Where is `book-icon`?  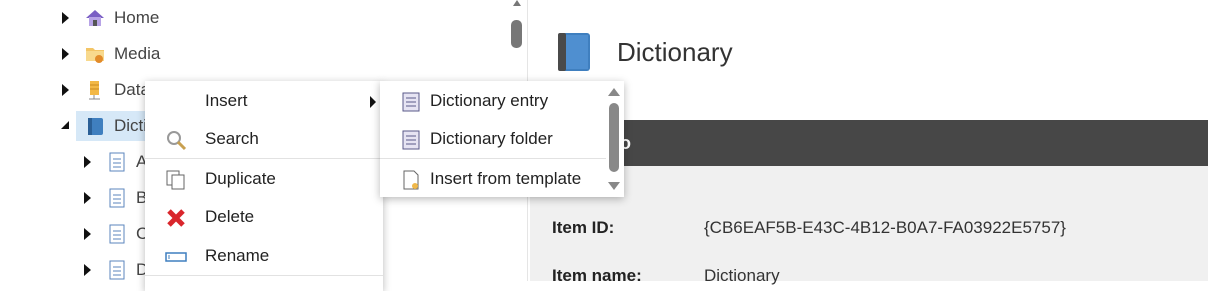
book-icon is located at coordinates (95, 126).